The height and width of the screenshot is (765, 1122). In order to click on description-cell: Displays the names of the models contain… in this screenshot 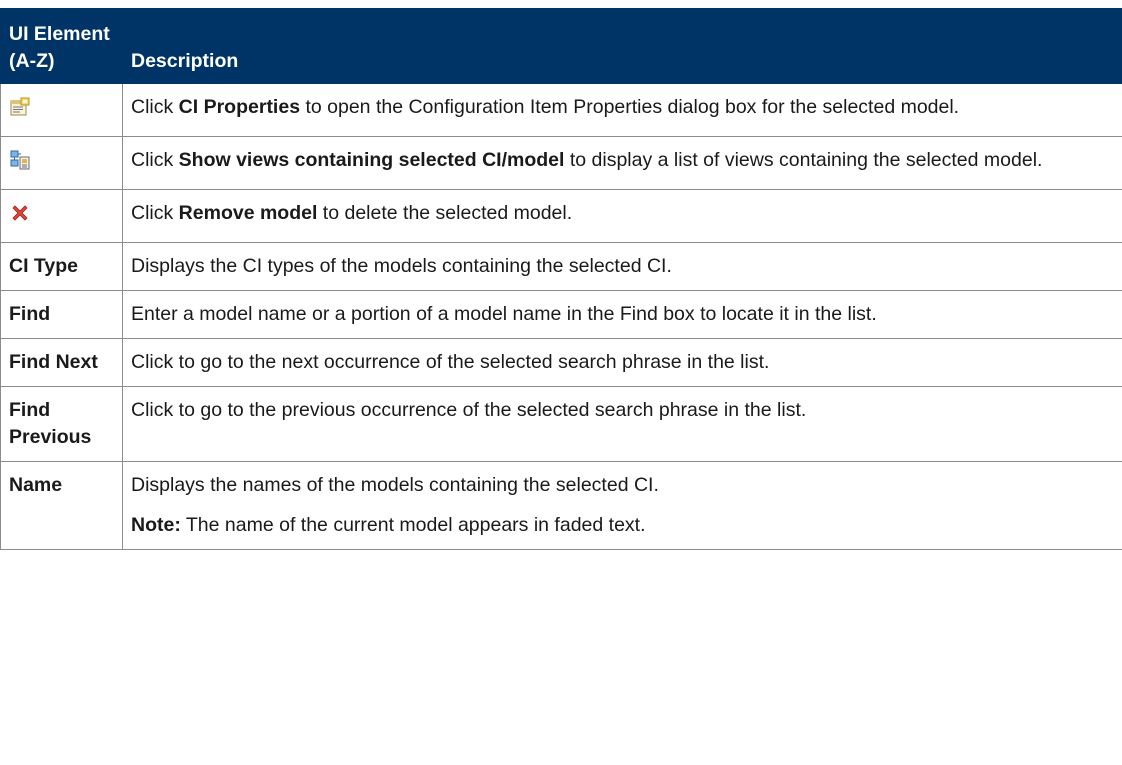, I will do `click(622, 505)`.